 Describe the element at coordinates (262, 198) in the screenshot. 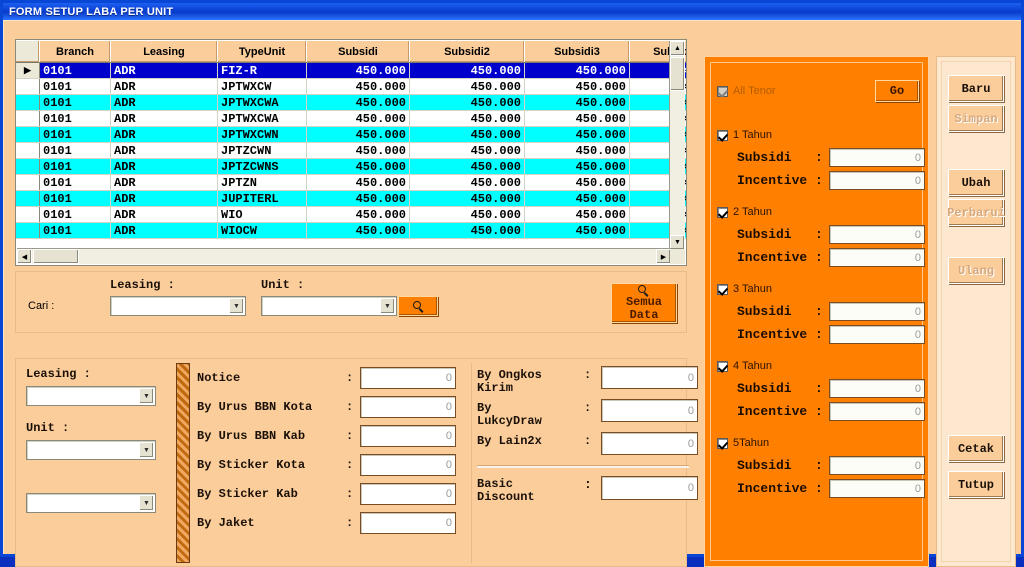

I see `cell-typeunit: JUPITERL` at that location.